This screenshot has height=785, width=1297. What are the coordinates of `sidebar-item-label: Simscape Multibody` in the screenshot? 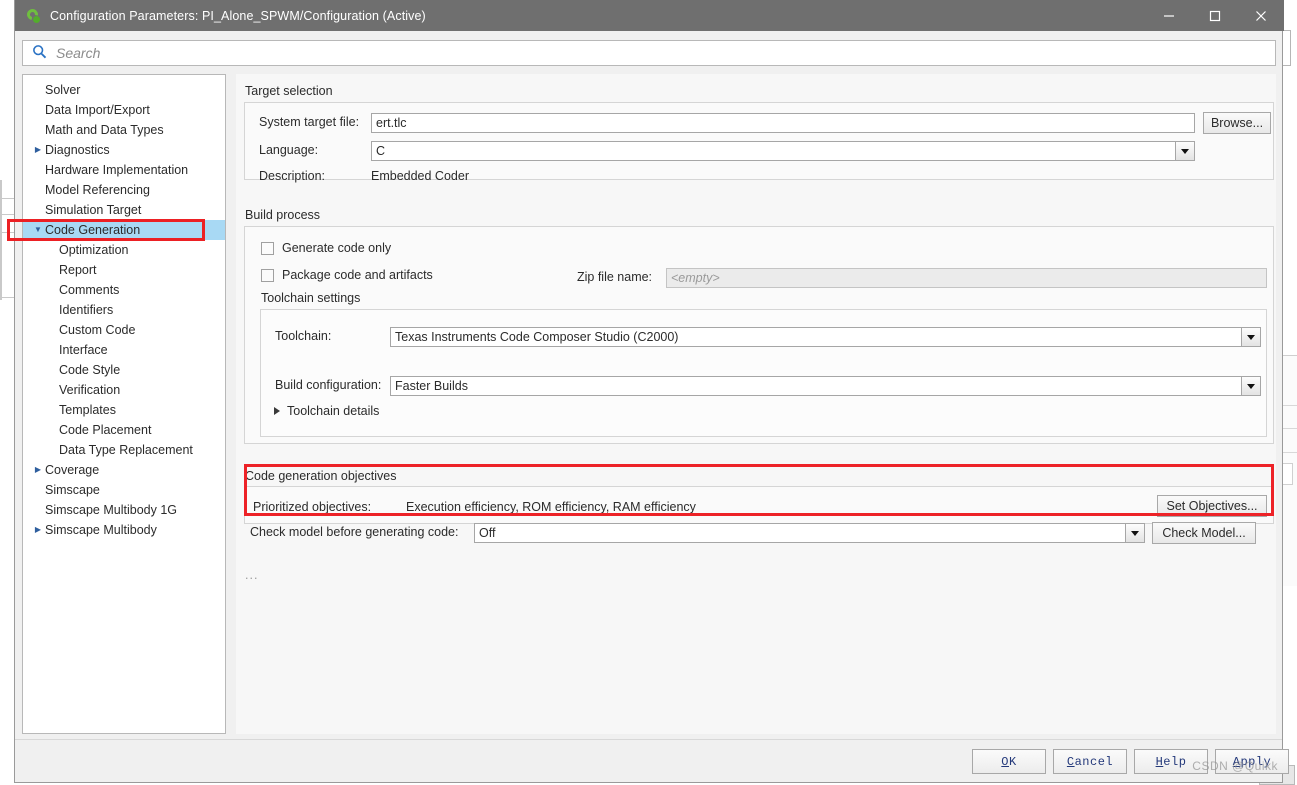 It's located at (101, 529).